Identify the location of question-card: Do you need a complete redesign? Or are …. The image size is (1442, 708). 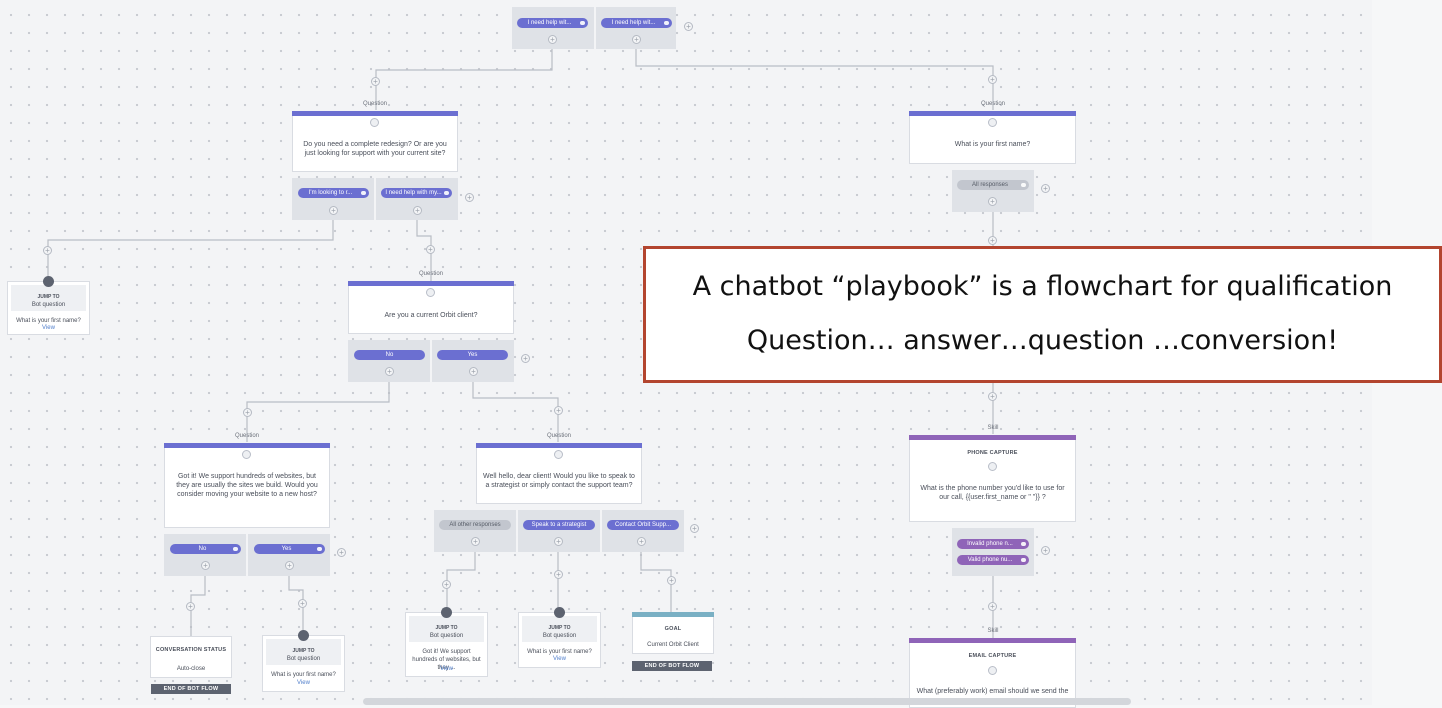
(375, 141).